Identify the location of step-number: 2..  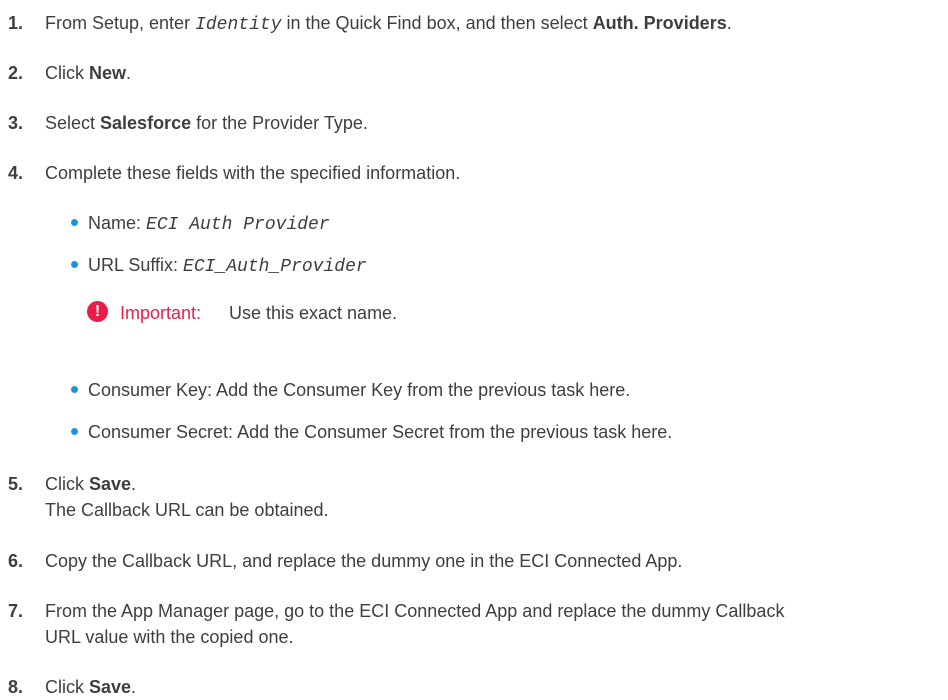
(16, 73).